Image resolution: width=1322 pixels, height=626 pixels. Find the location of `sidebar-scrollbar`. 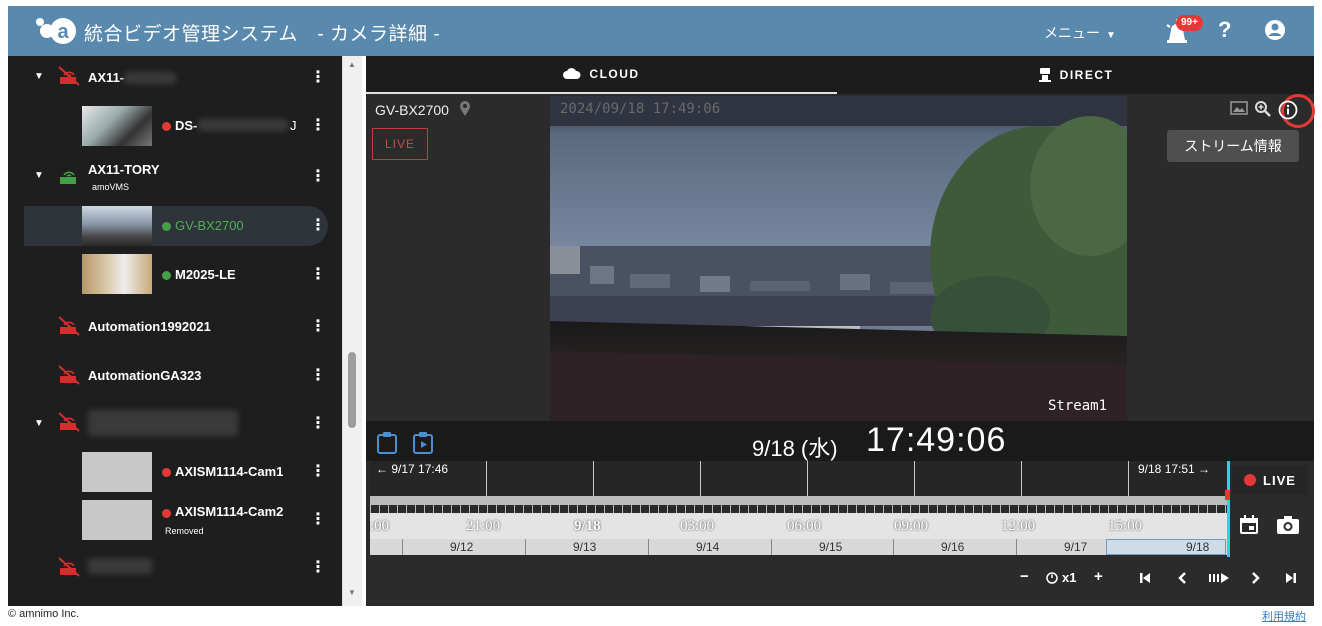

sidebar-scrollbar is located at coordinates (352, 331).